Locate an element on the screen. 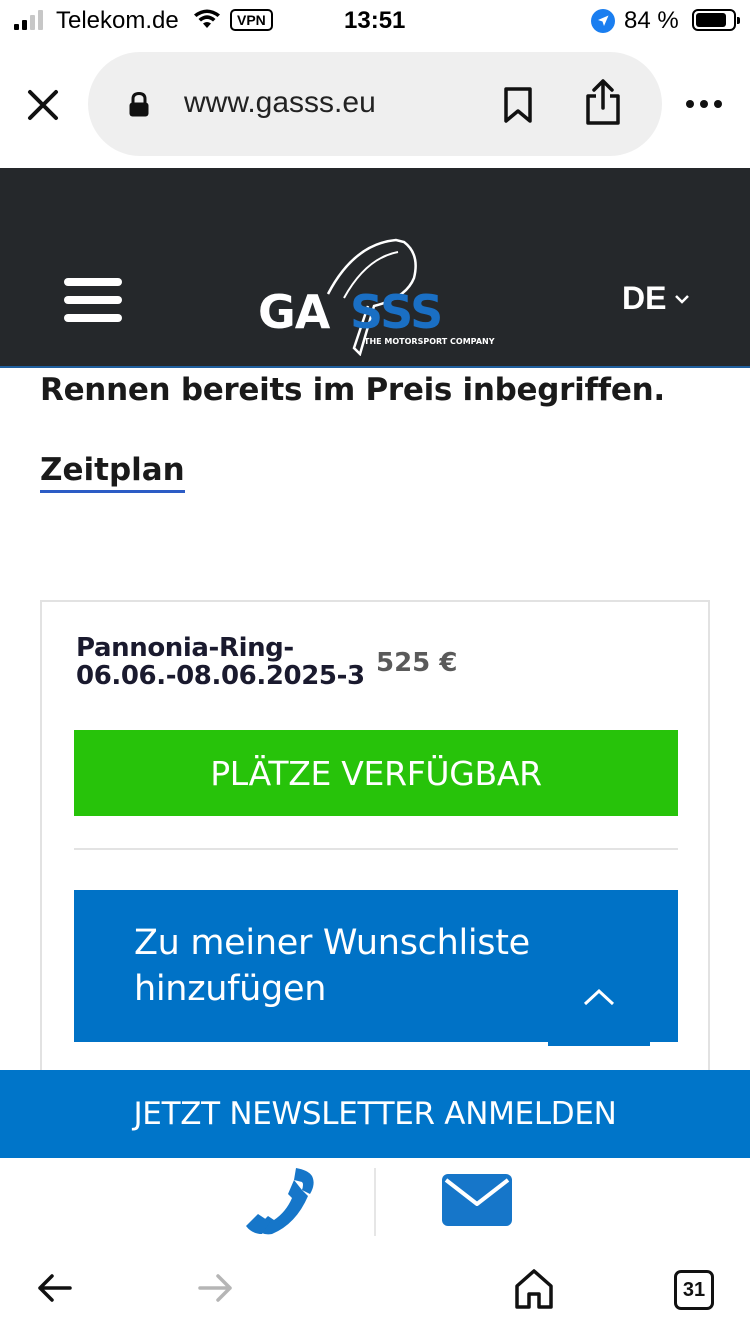 This screenshot has width=750, height=1334. forward-arrow-icon is located at coordinates (216, 1288).